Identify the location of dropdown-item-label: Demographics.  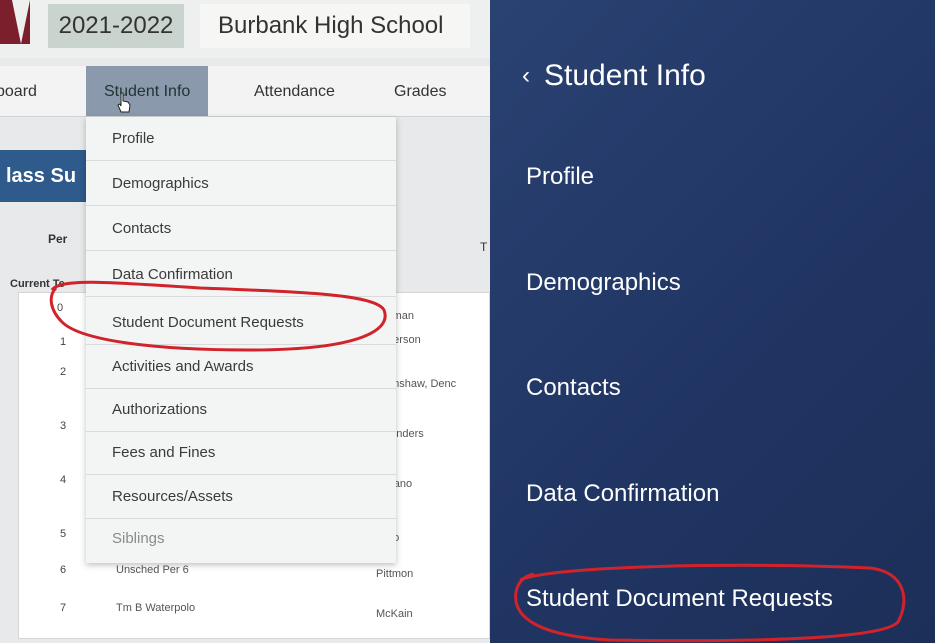
(160, 183).